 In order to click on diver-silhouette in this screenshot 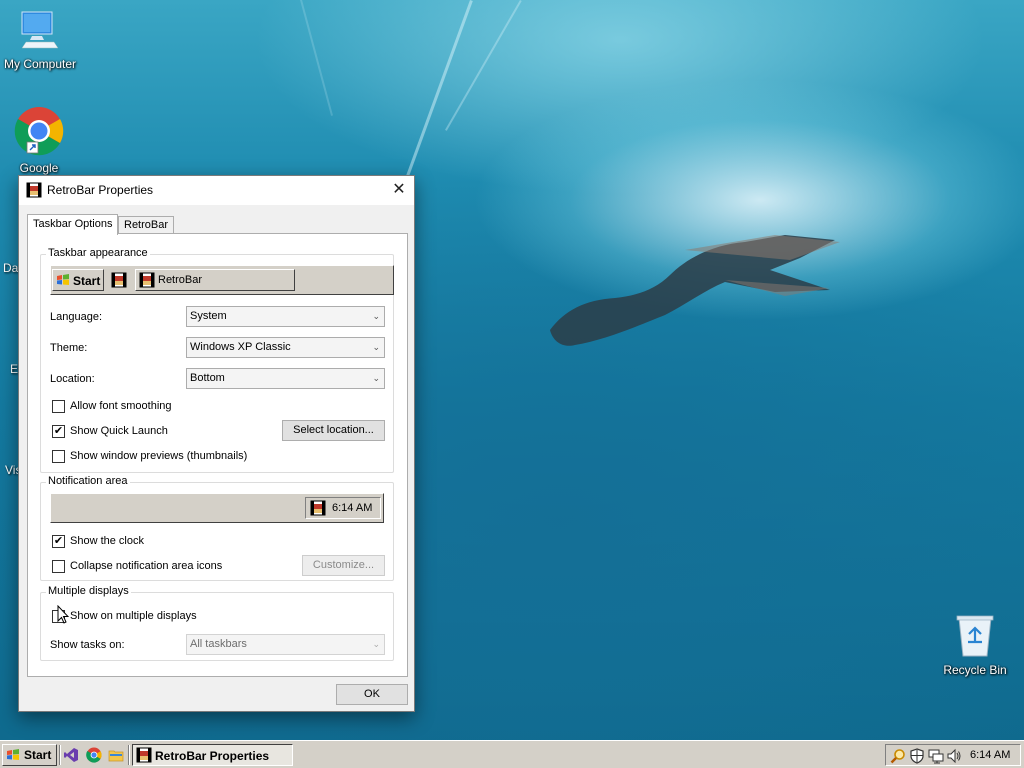, I will do `click(695, 290)`.